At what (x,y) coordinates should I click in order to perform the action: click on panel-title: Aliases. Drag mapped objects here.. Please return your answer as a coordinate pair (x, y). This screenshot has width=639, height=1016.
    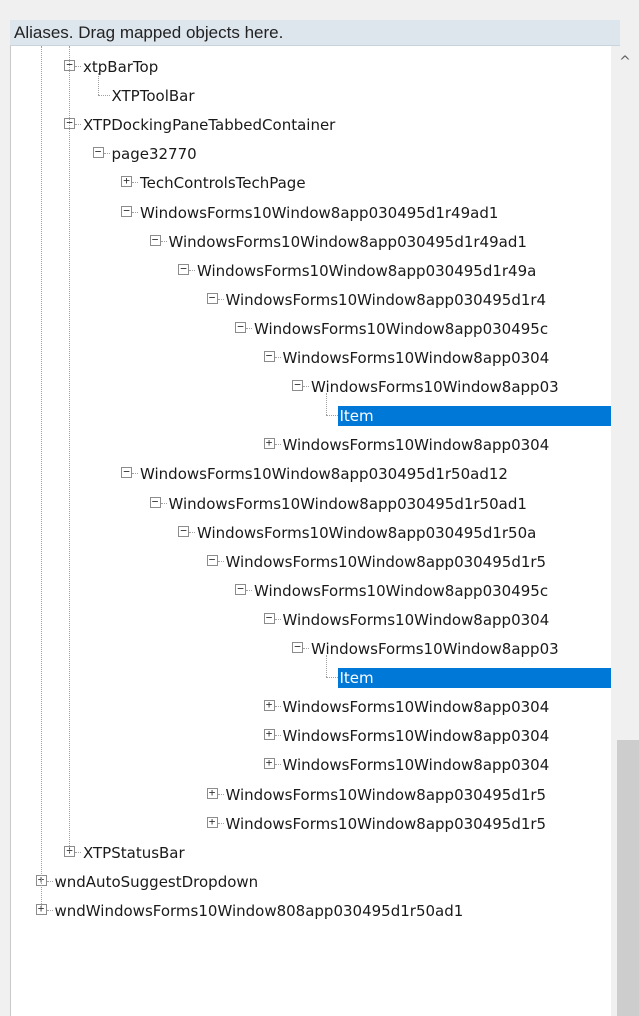
    Looking at the image, I should click on (315, 33).